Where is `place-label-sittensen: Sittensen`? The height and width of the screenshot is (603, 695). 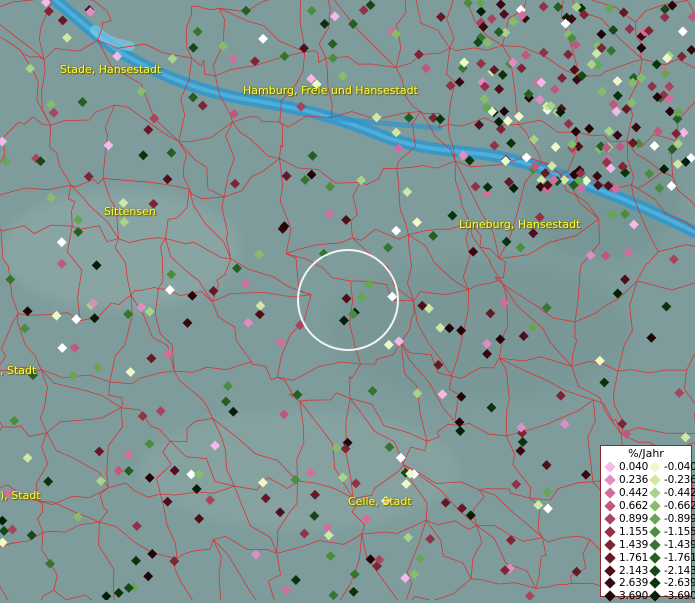
place-label-sittensen: Sittensen is located at coordinates (130, 211).